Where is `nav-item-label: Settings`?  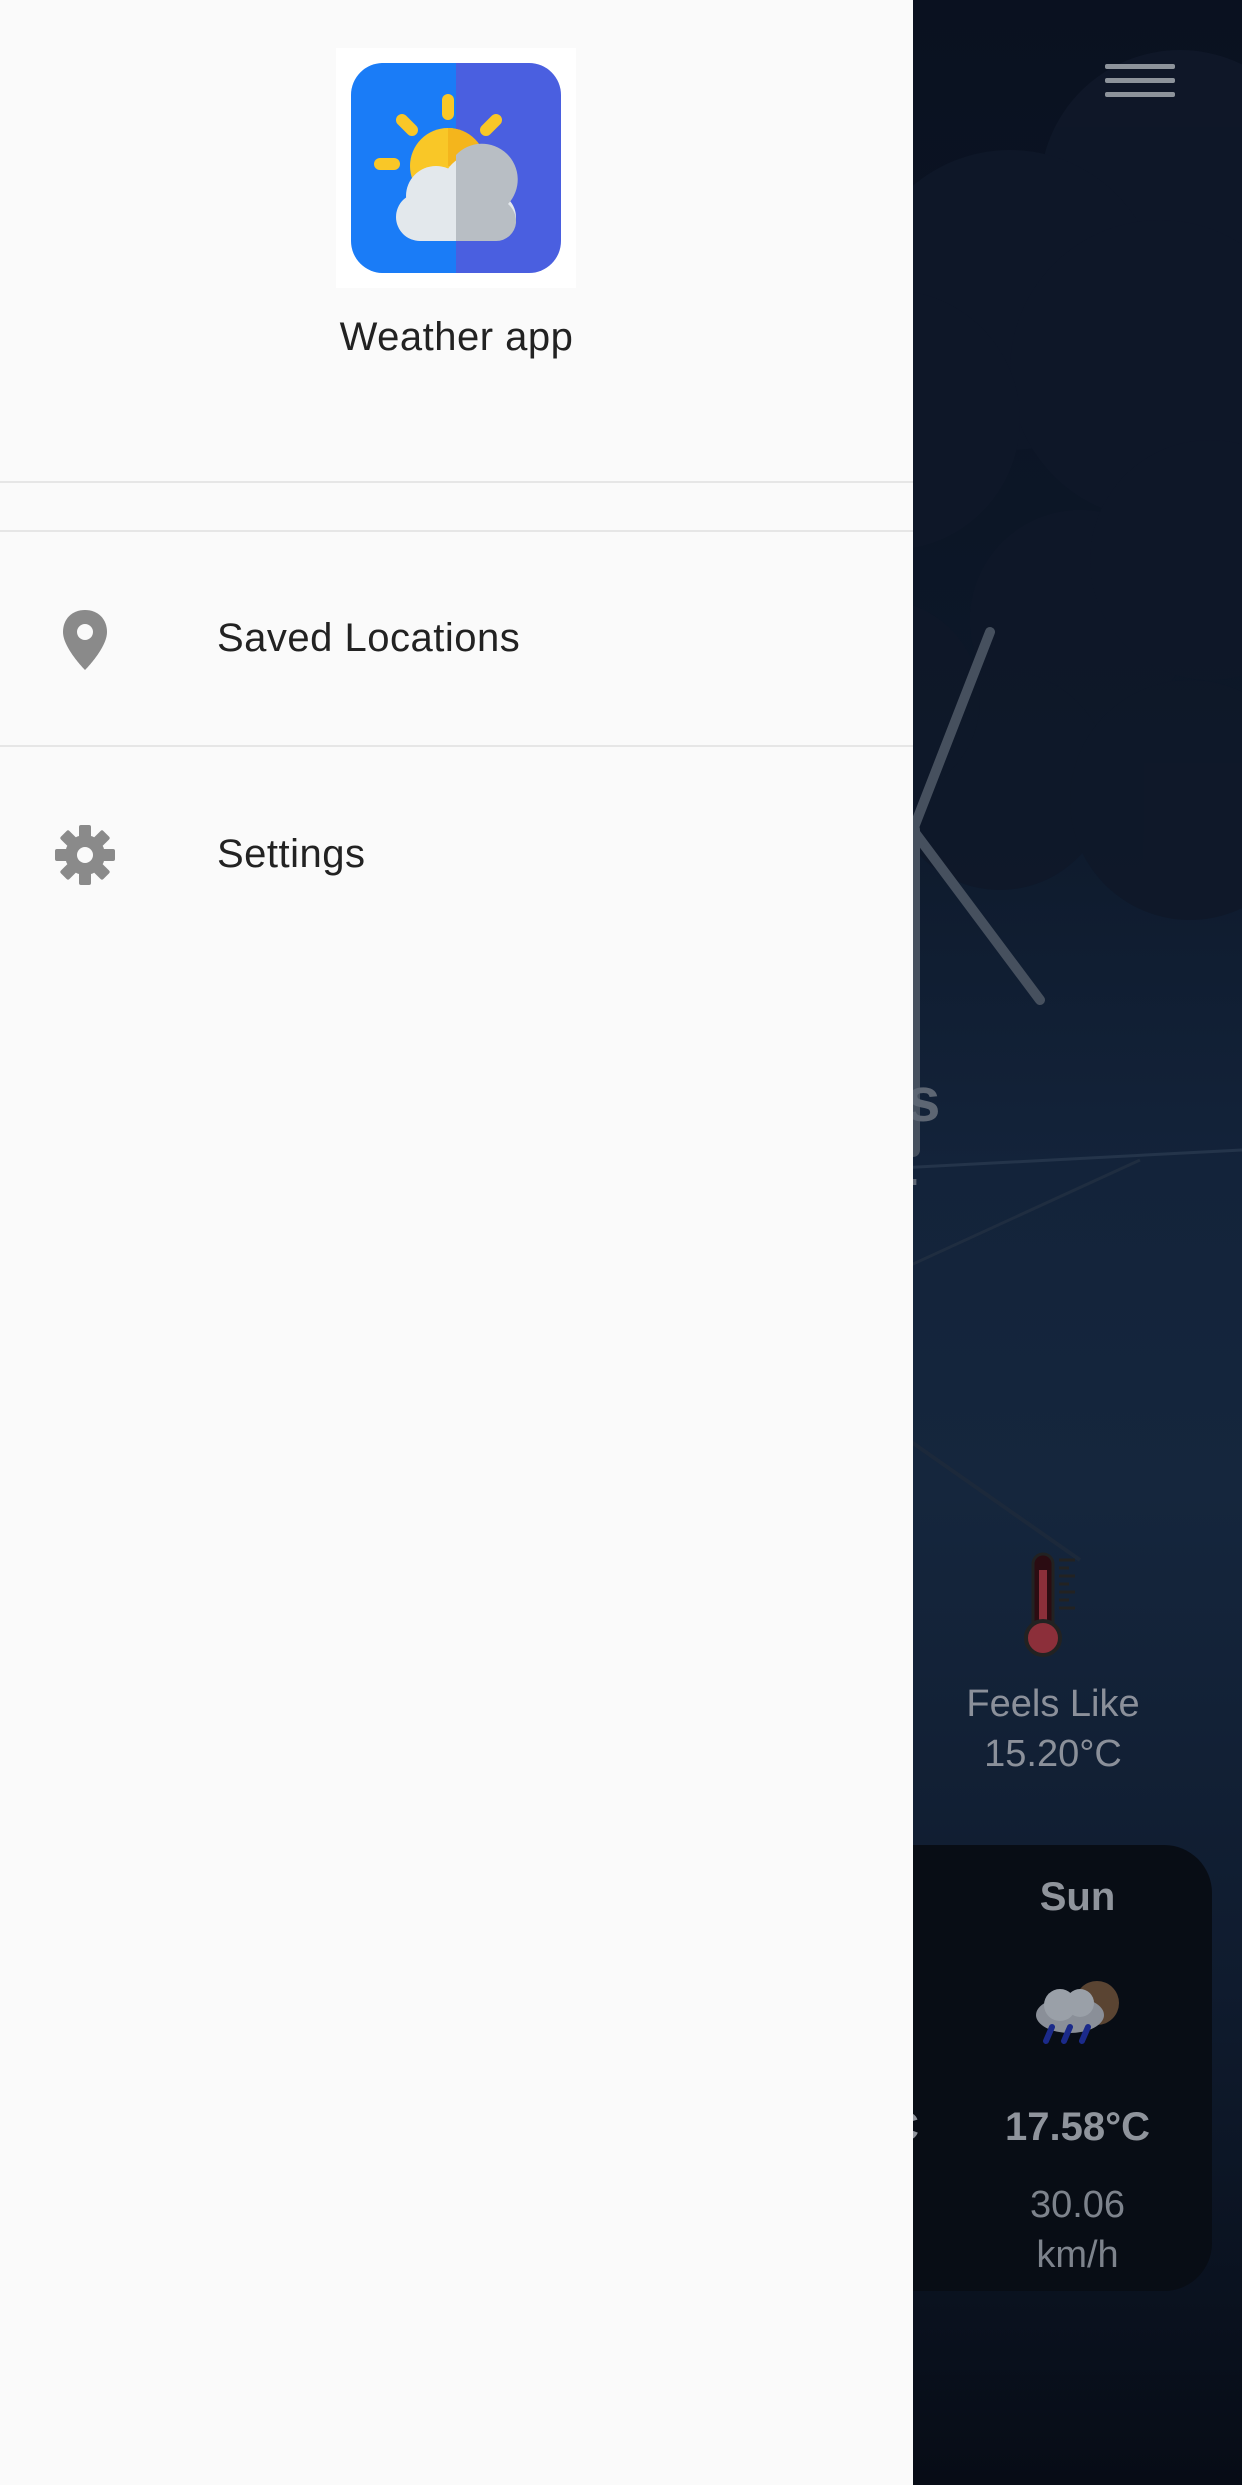
nav-item-label: Settings is located at coordinates (291, 854).